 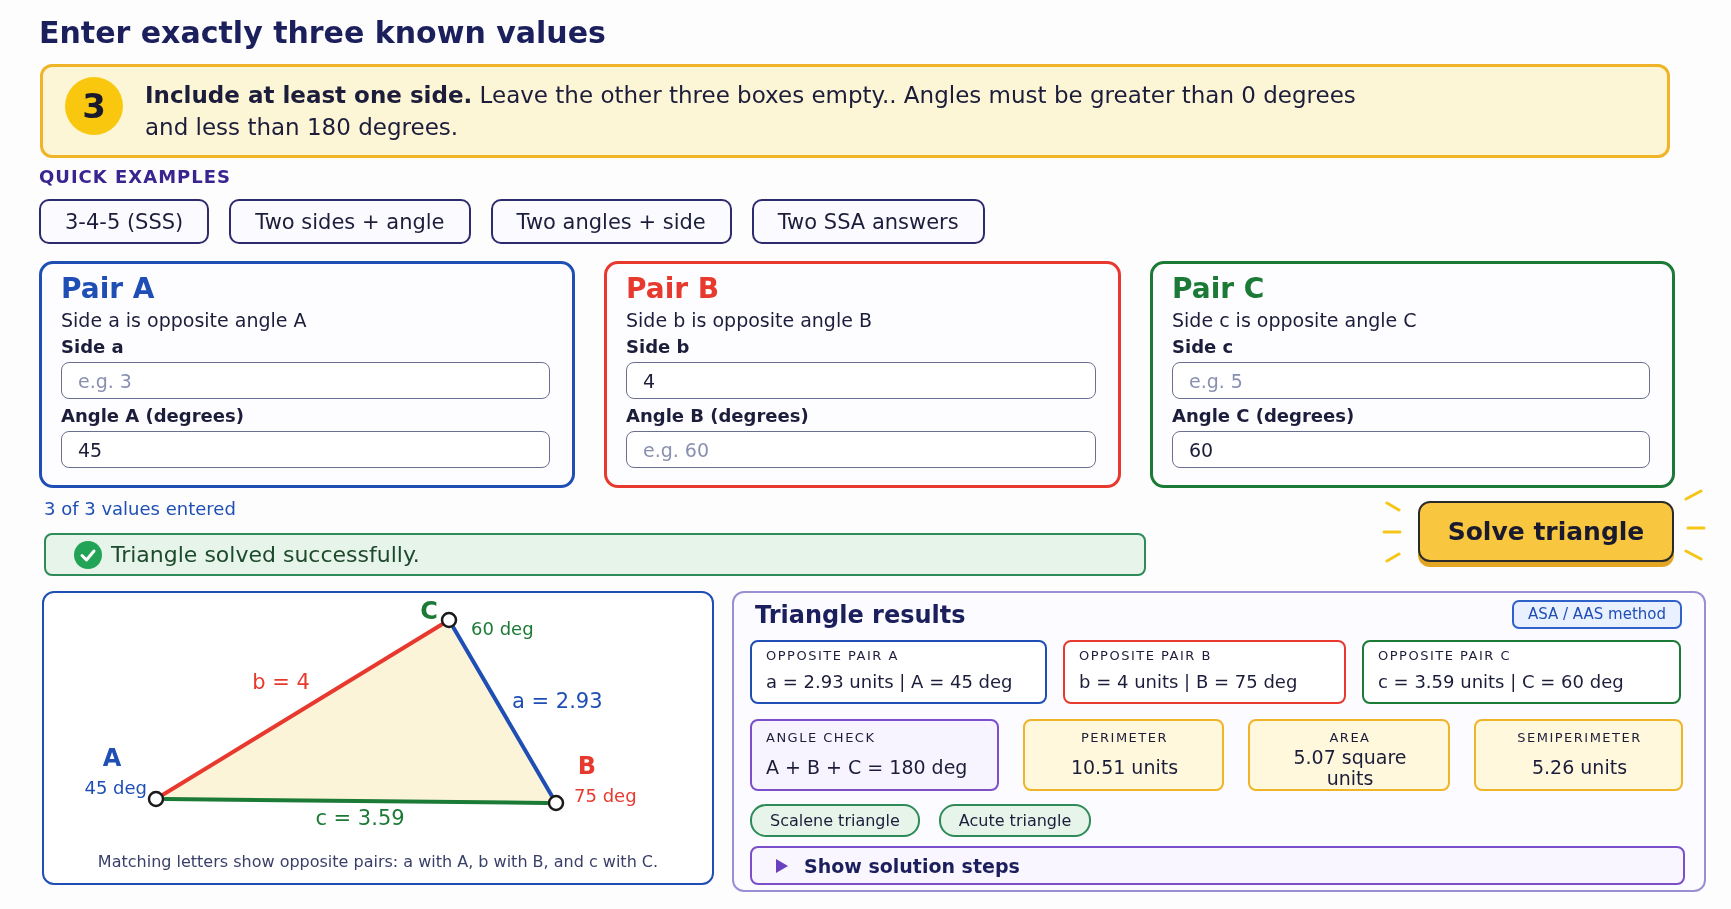 I want to click on metric-value: 5.26 units, so click(x=1579, y=767).